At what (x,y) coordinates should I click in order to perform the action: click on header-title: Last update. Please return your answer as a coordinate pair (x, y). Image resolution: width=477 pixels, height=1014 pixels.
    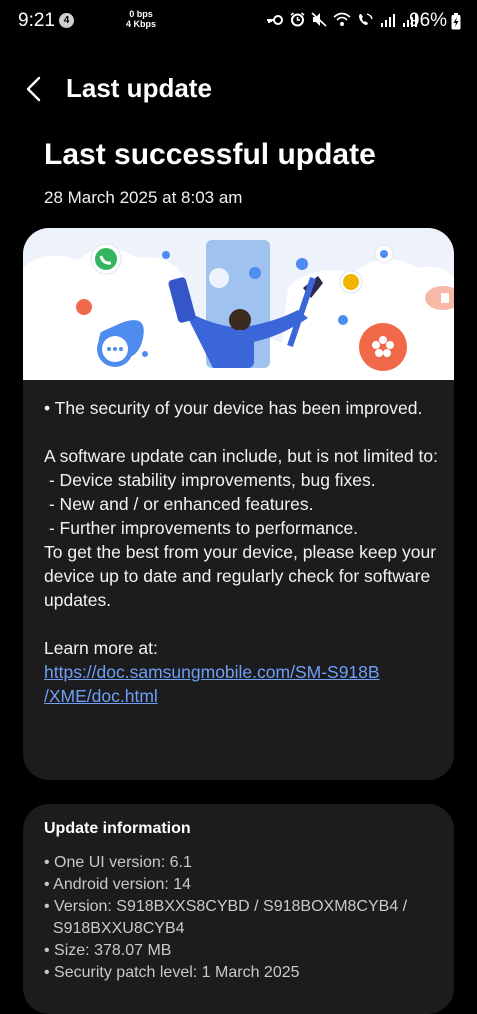
    Looking at the image, I should click on (139, 88).